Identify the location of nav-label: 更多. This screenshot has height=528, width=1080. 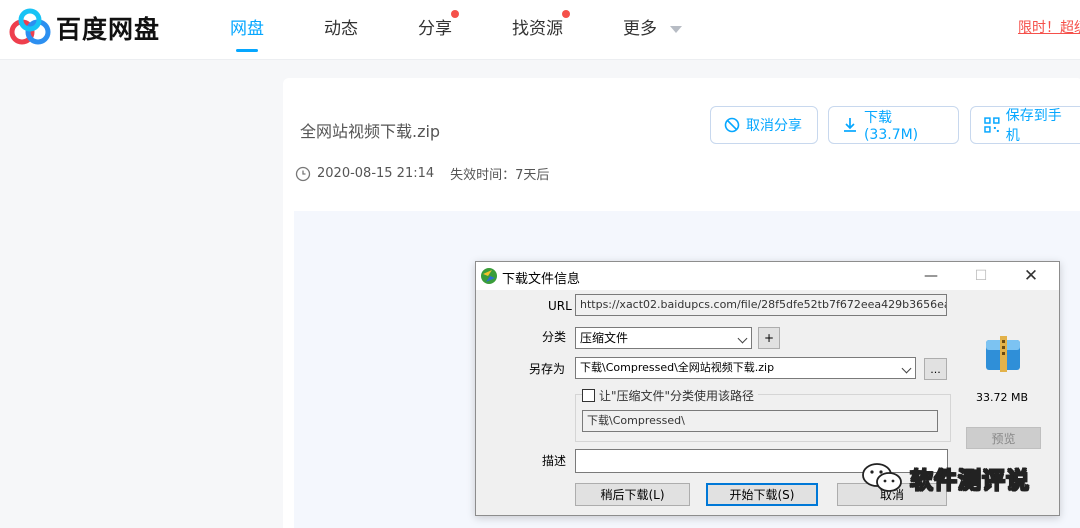
(640, 29).